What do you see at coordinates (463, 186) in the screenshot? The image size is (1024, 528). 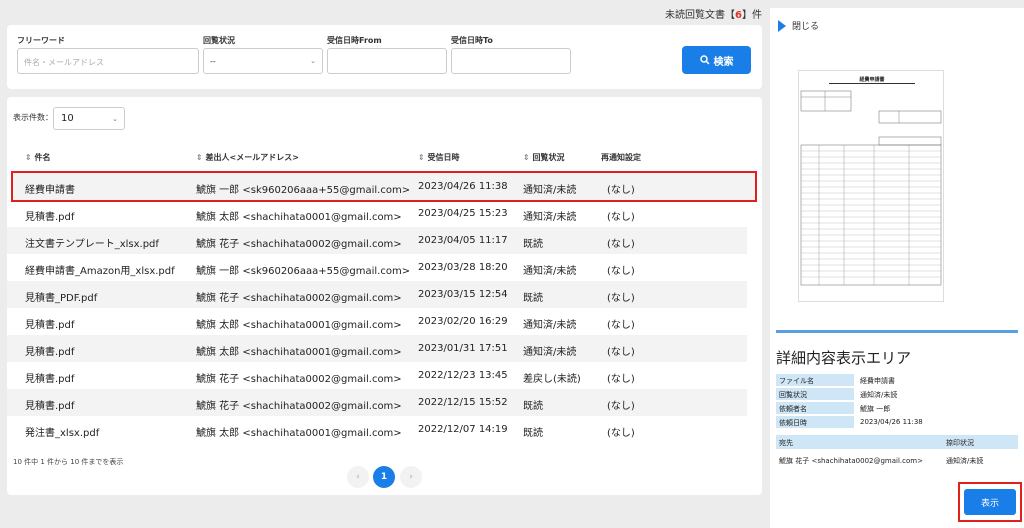 I see `row-date: 2023/04/26 11:38` at bounding box center [463, 186].